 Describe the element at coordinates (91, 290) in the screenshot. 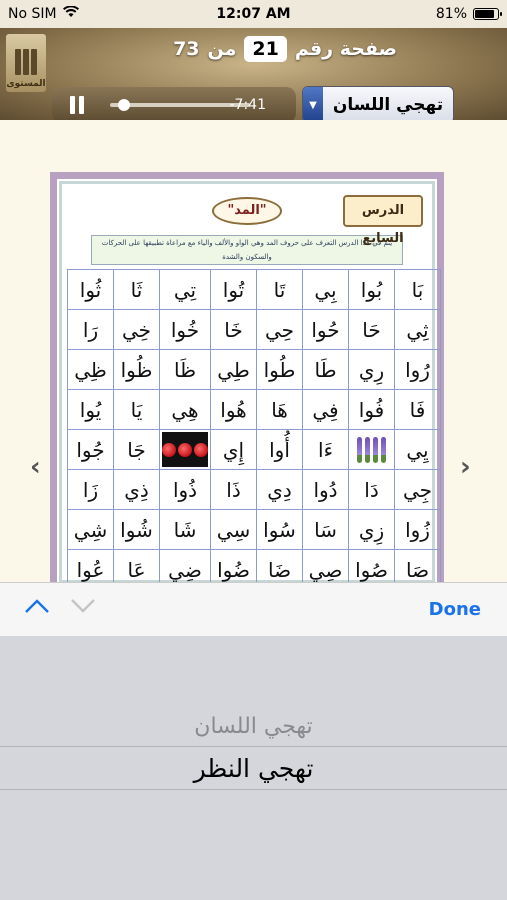

I see `letter-cell: ثُوا` at that location.